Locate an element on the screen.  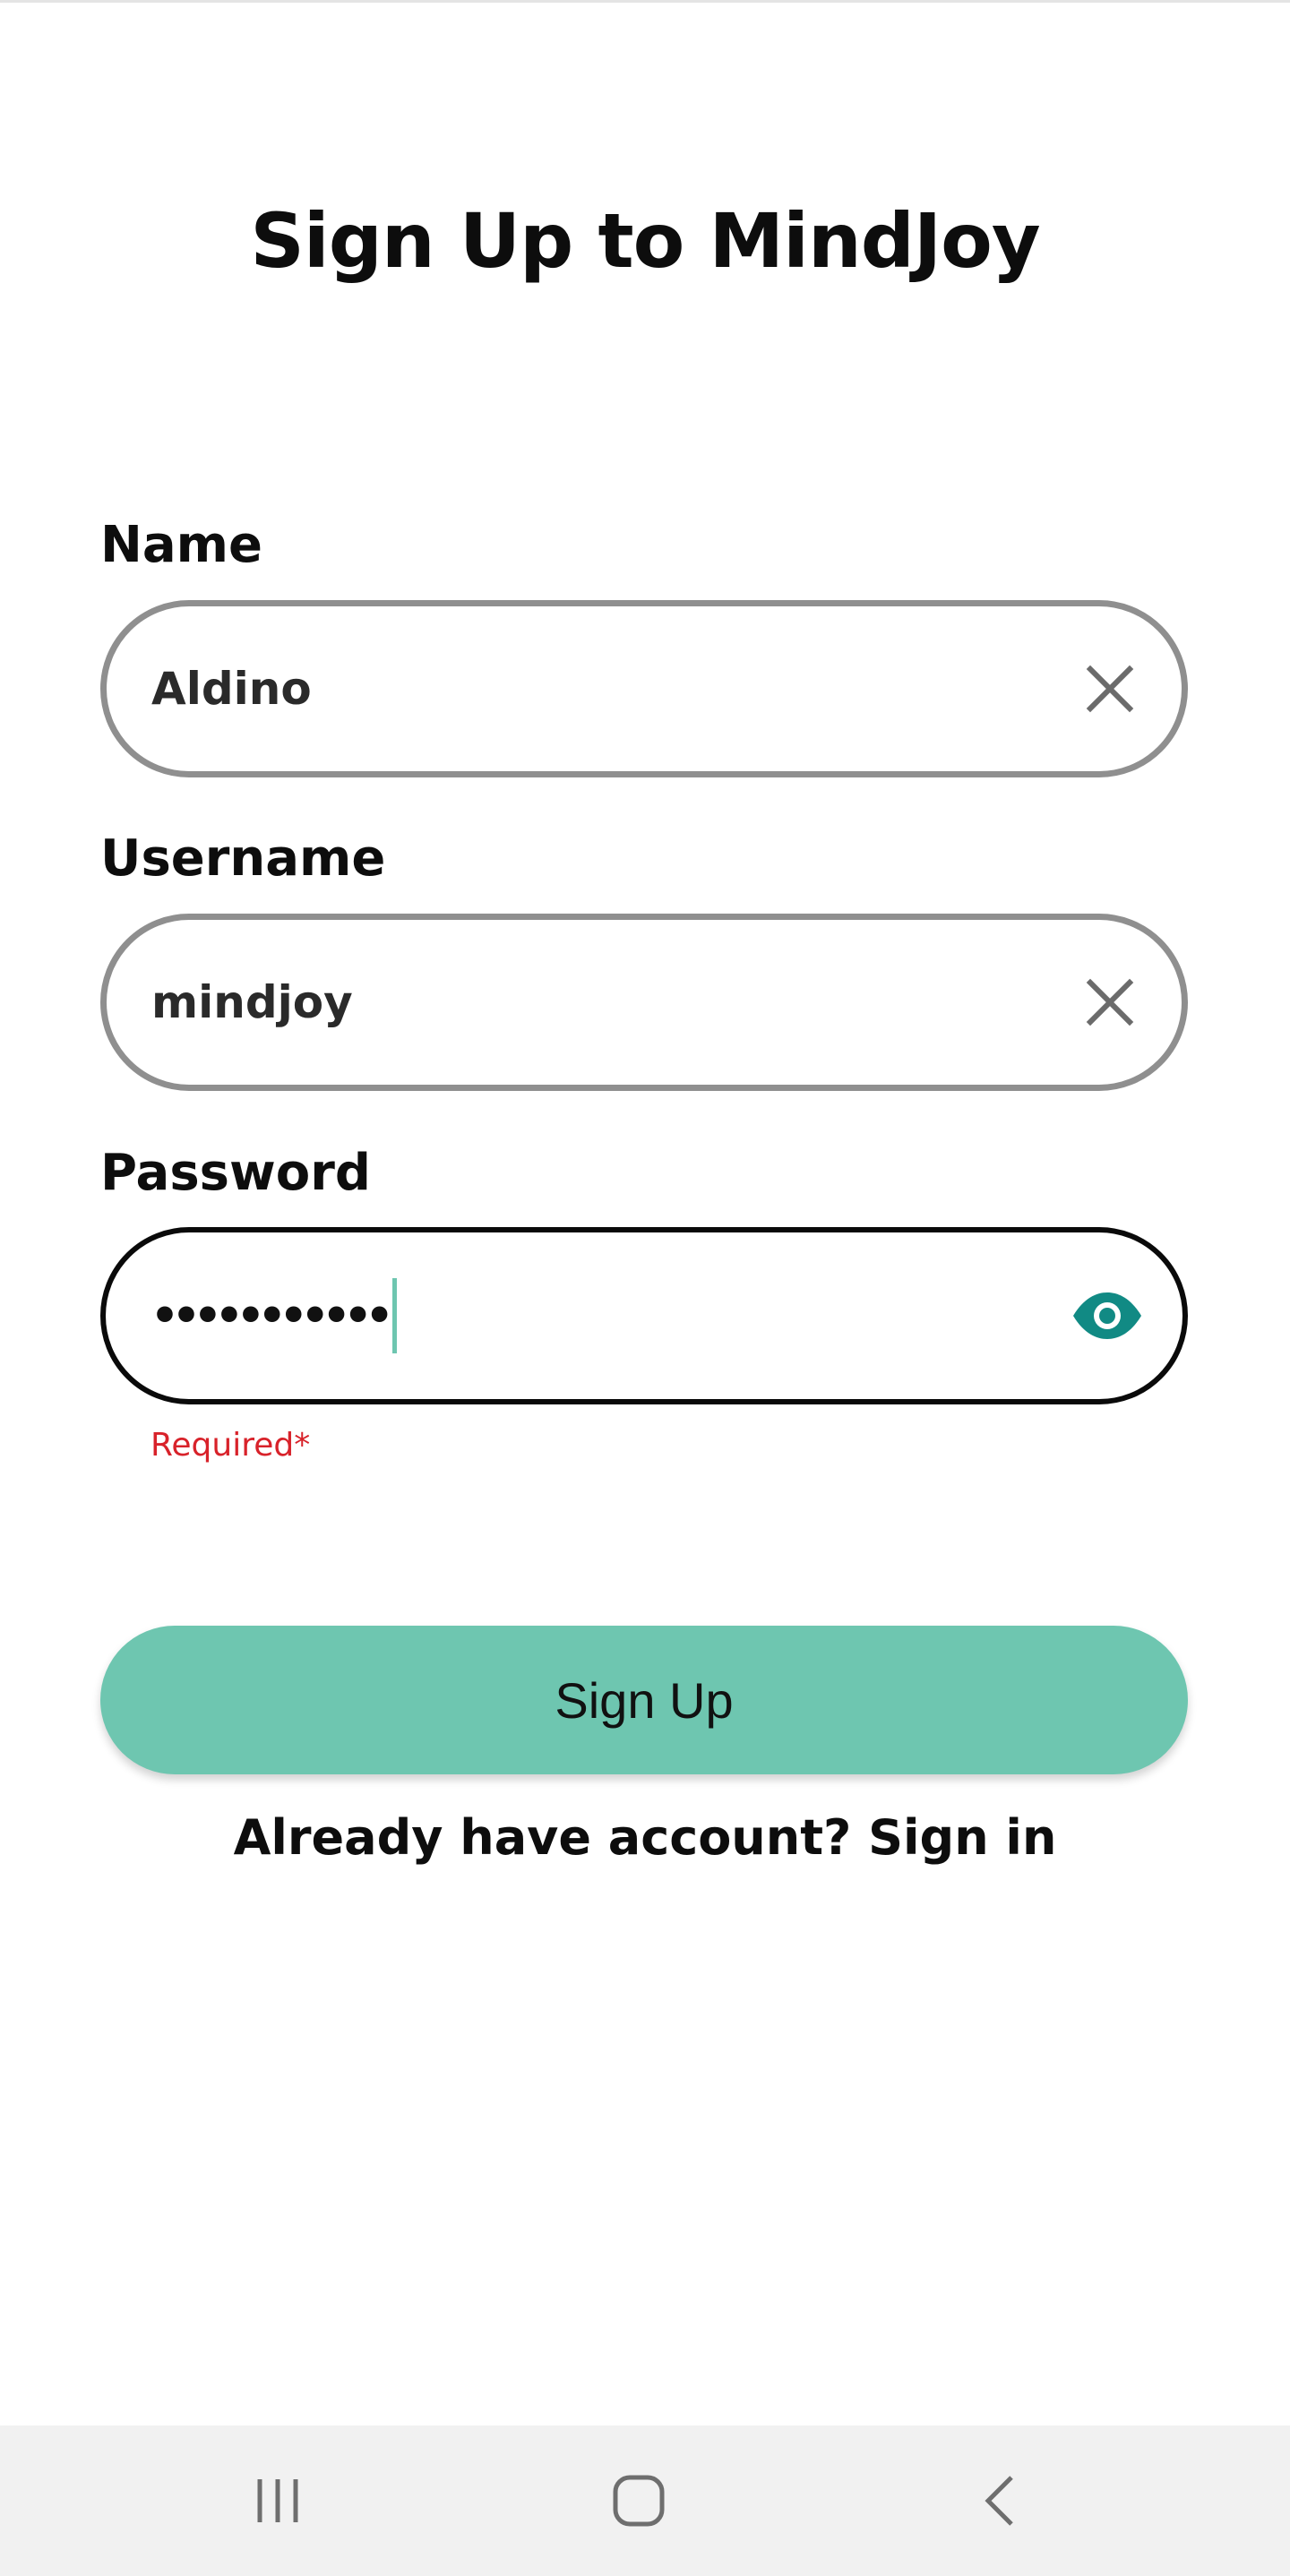
password-masked-value: ••••••••••• is located at coordinates (272, 1316).